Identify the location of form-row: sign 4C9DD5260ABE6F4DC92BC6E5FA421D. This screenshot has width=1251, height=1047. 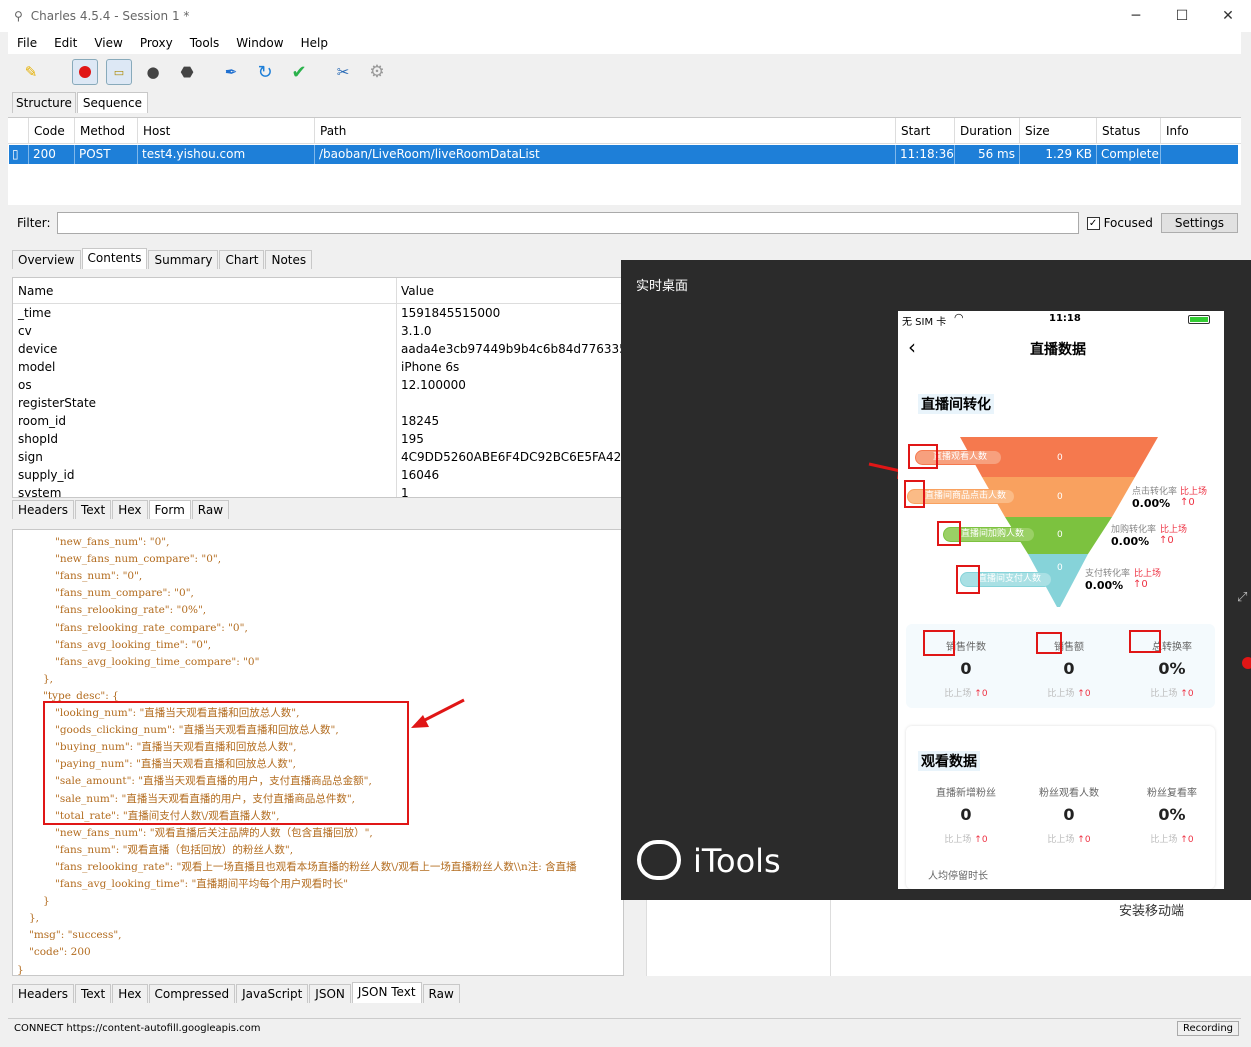
(318, 457).